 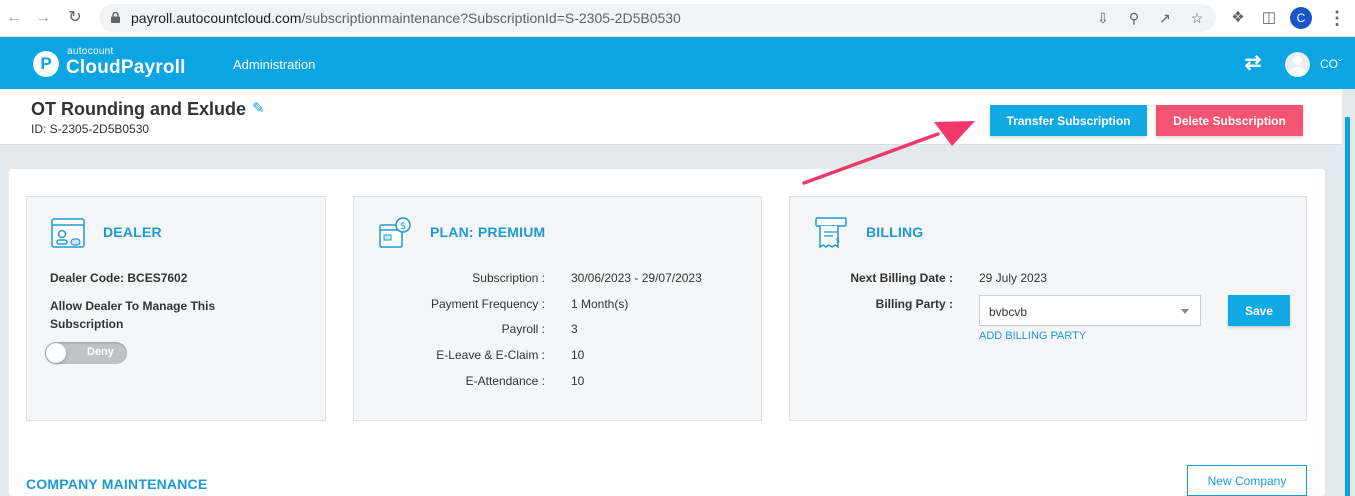 I want to click on extensions-icon: ❖, so click(x=1238, y=18).